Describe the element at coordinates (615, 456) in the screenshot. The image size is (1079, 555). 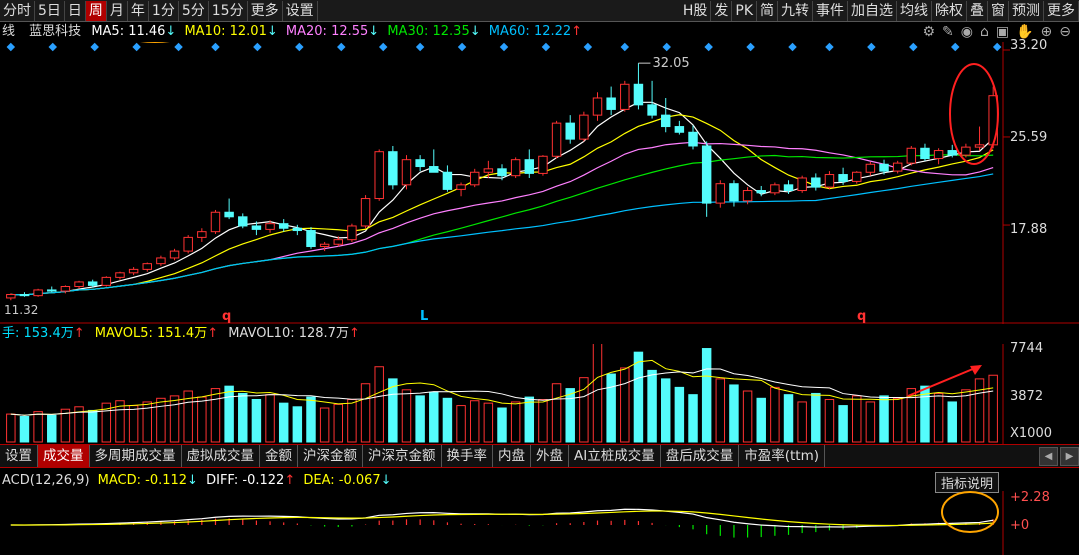
I see `tab-10: AI立桩成交量` at that location.